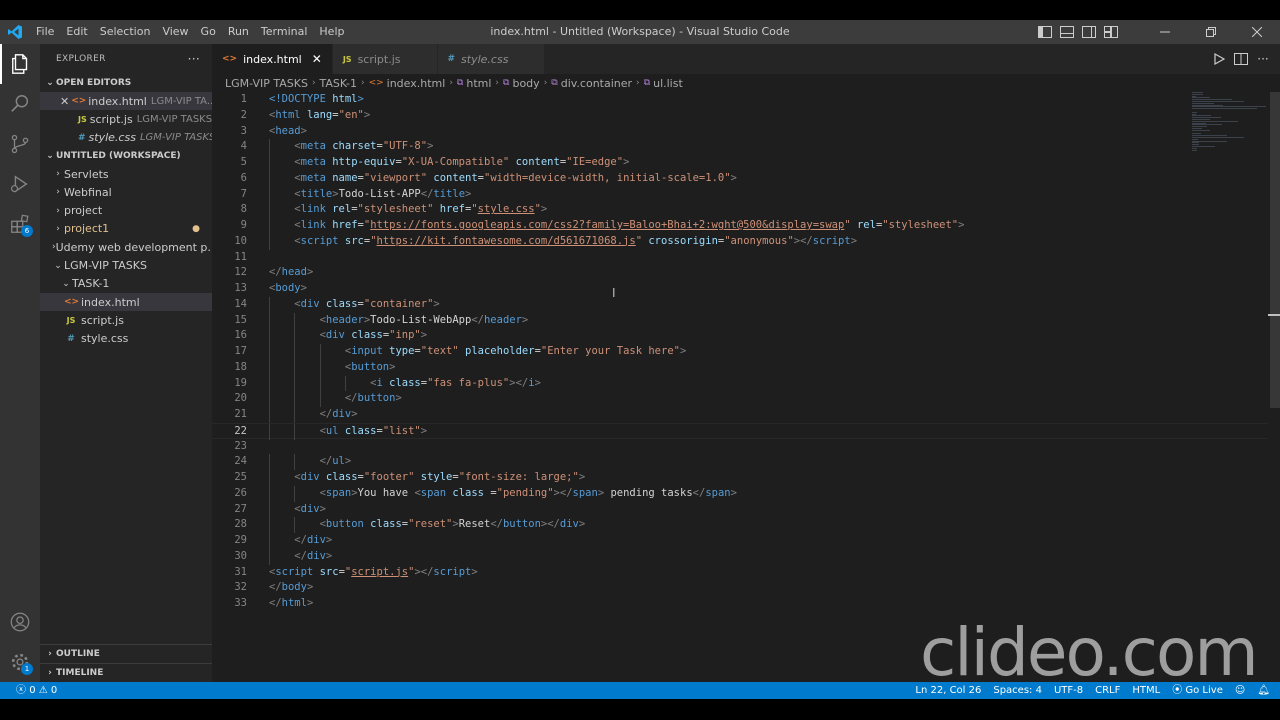  I want to click on breadcrumb-item: index.html, so click(416, 83).